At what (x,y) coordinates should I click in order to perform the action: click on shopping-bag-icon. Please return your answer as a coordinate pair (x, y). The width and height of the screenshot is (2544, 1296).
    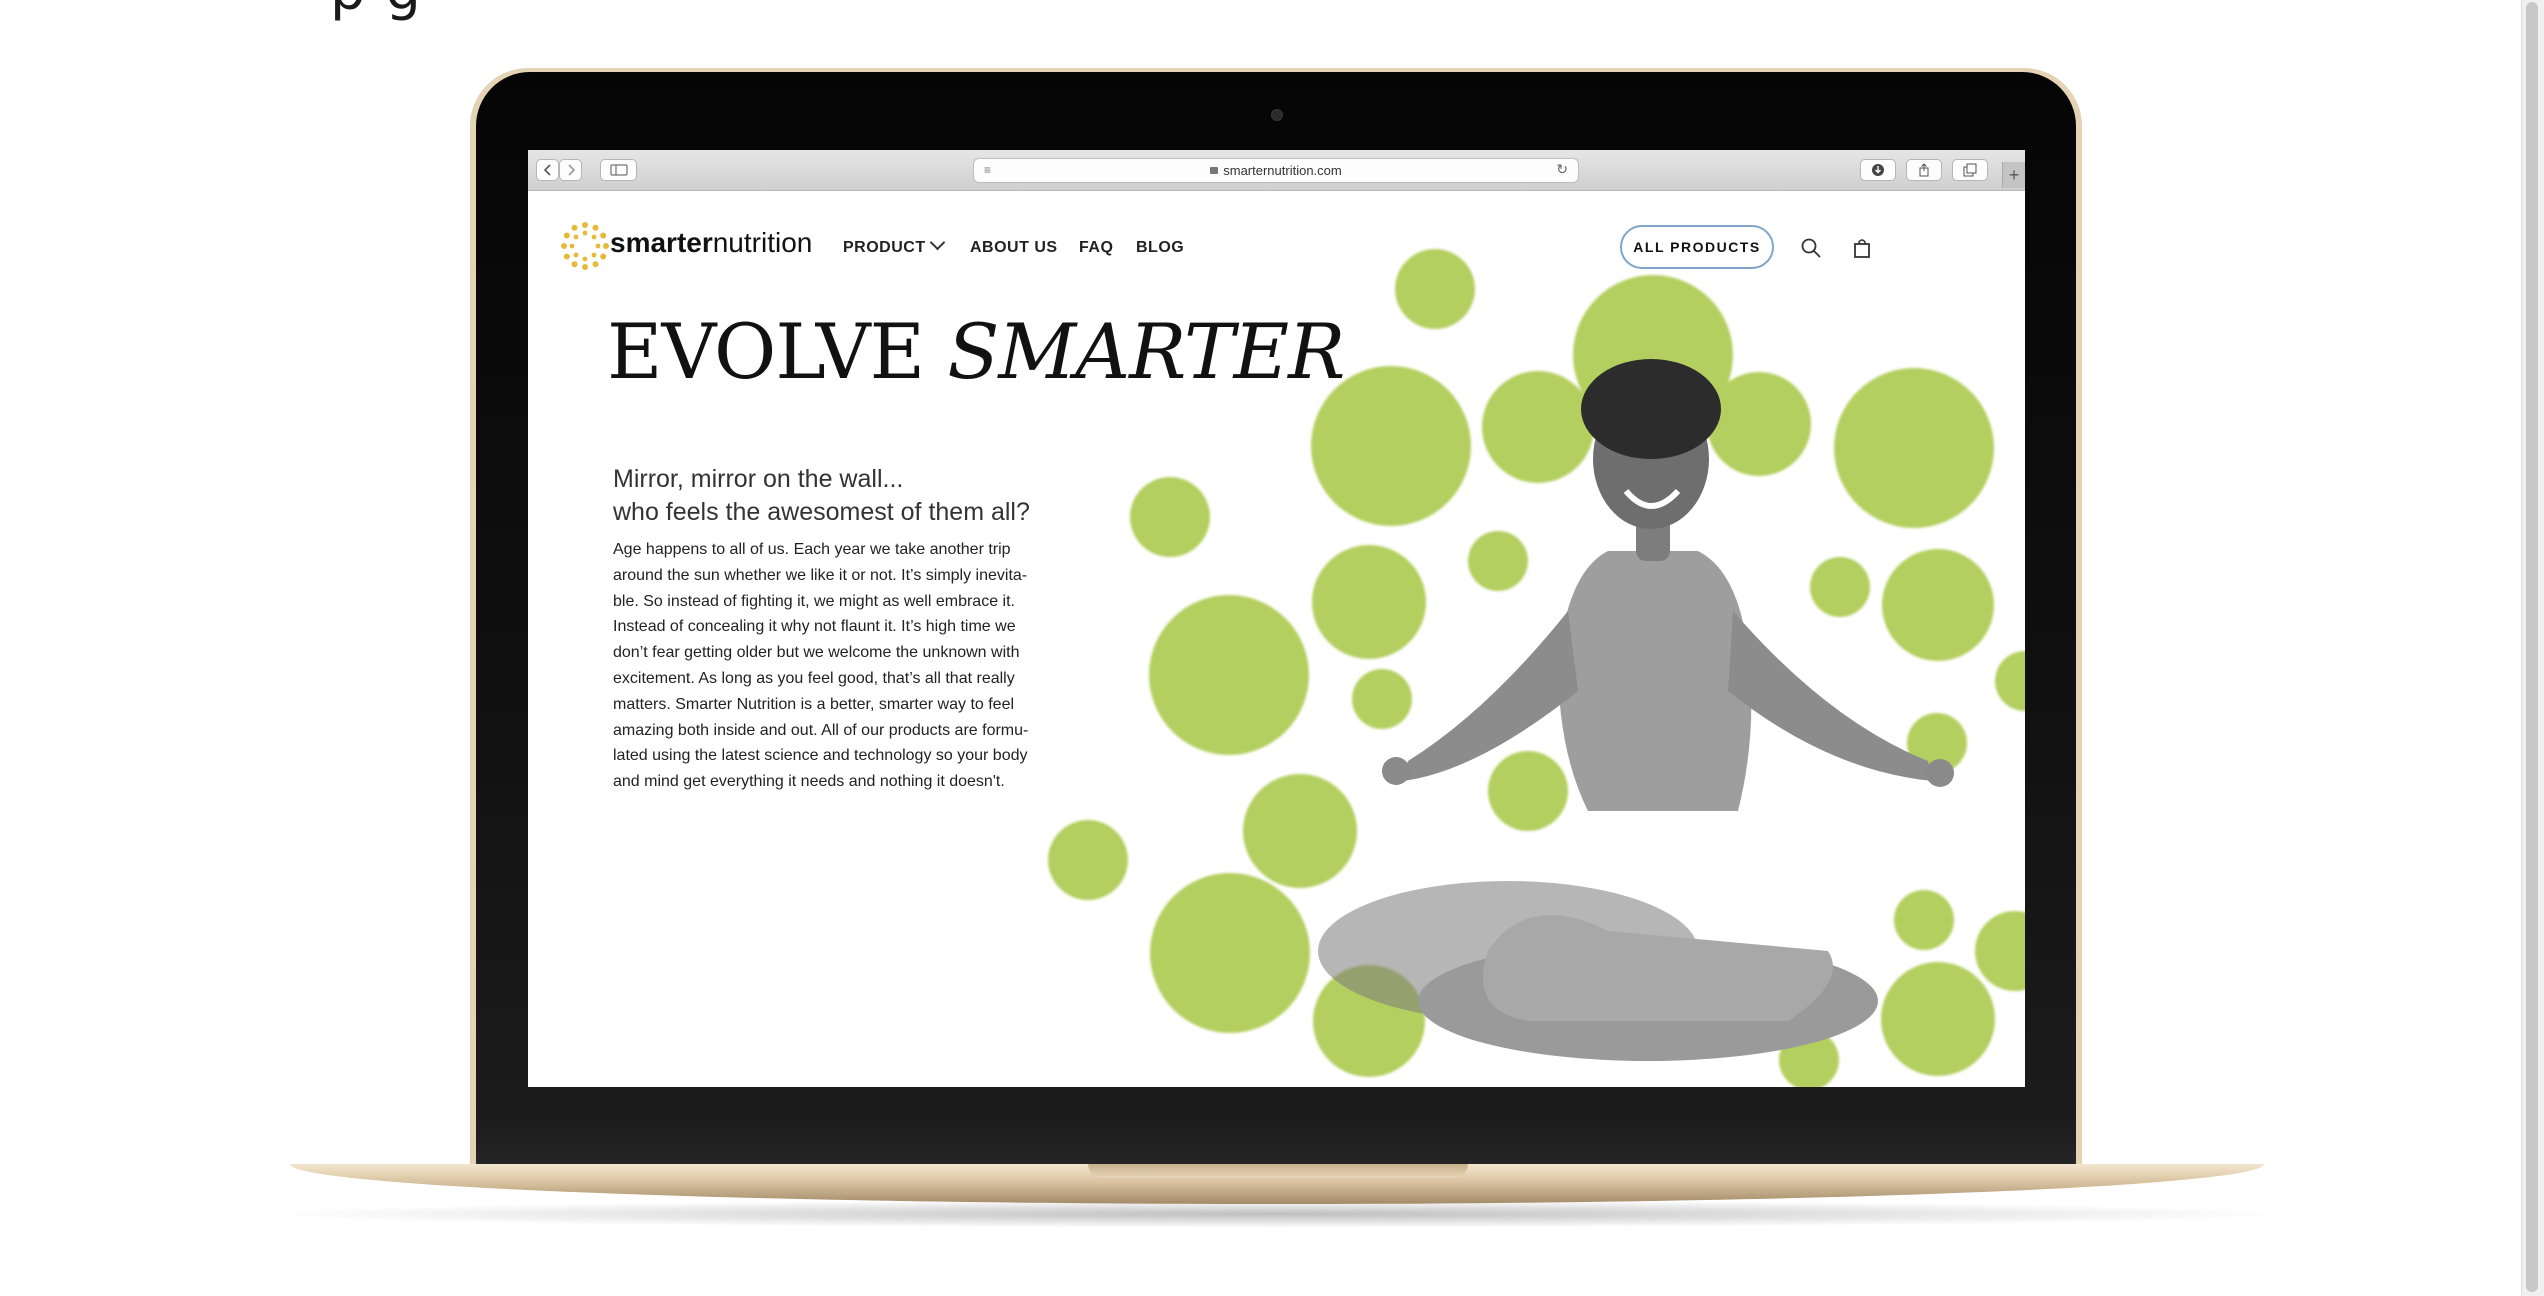
    Looking at the image, I should click on (1862, 248).